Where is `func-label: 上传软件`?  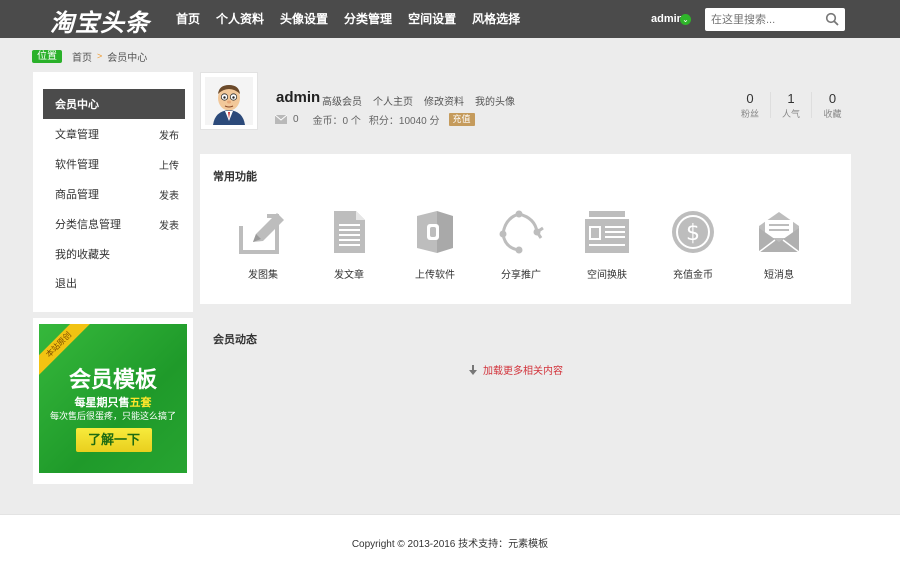
func-label: 上传软件 is located at coordinates (435, 275).